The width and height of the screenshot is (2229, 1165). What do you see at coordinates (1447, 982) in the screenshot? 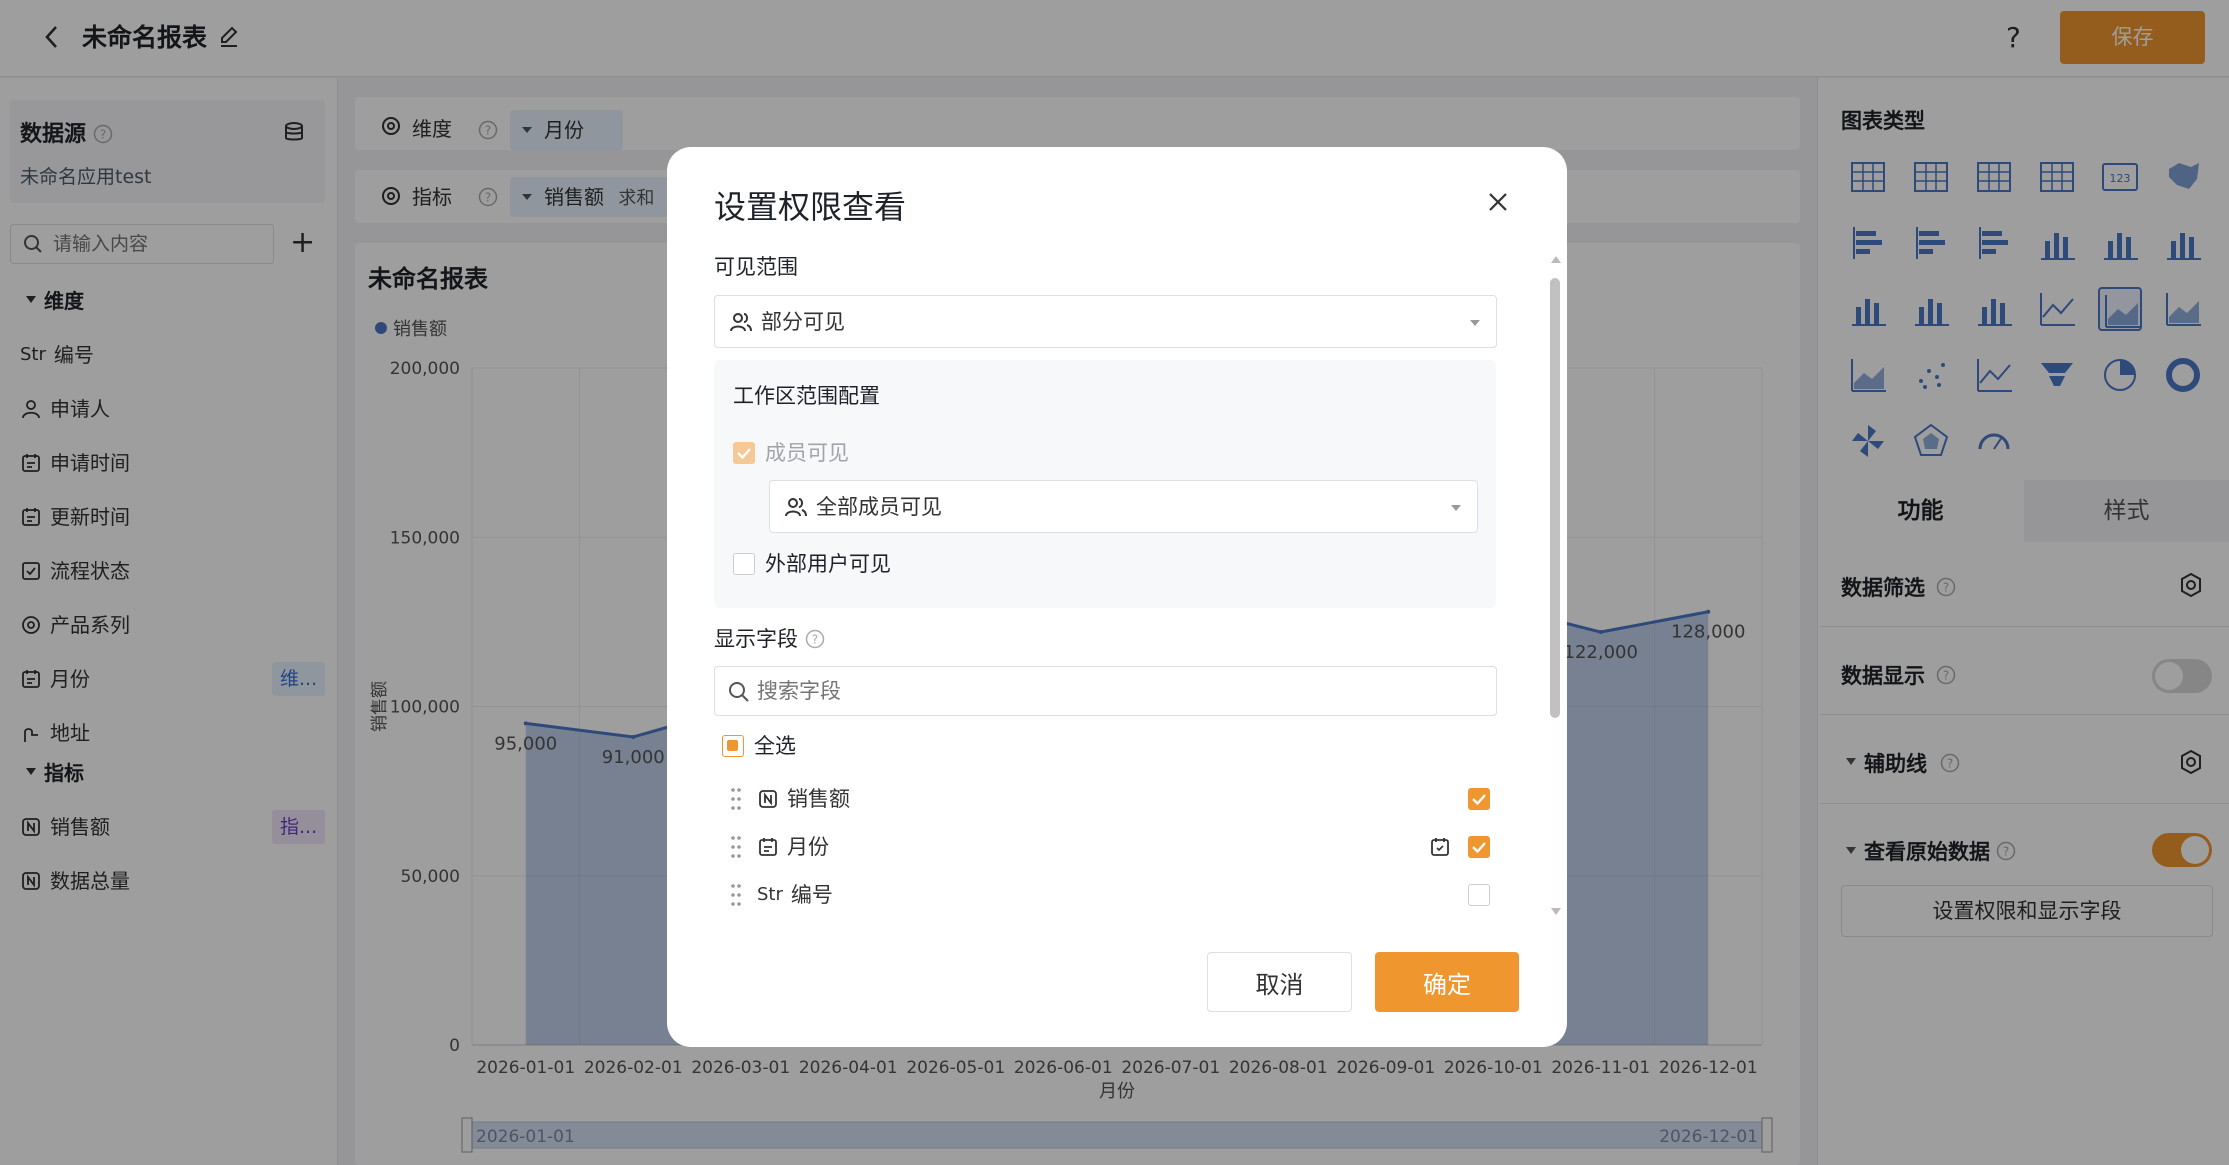
I see `confirm-button: 确定` at bounding box center [1447, 982].